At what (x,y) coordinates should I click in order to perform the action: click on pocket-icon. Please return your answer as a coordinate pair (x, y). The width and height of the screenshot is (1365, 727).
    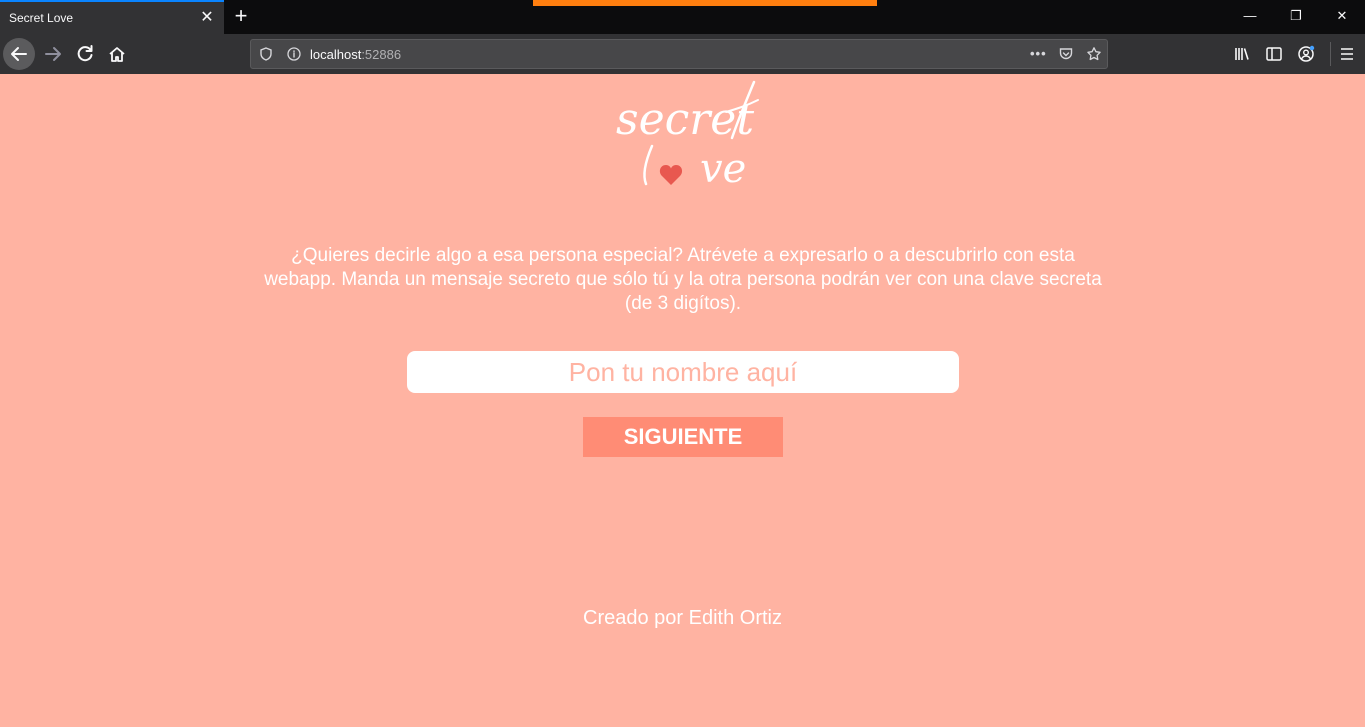
    Looking at the image, I should click on (1066, 54).